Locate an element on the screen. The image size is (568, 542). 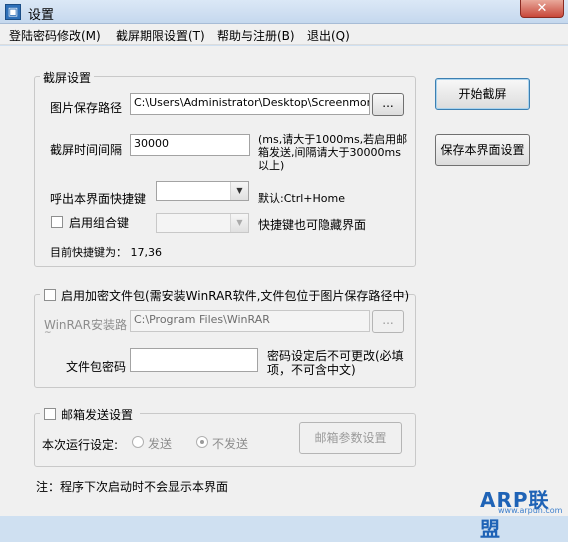
menu-item-capture-period: 截屏期限设置(T) is located at coordinates (160, 35).